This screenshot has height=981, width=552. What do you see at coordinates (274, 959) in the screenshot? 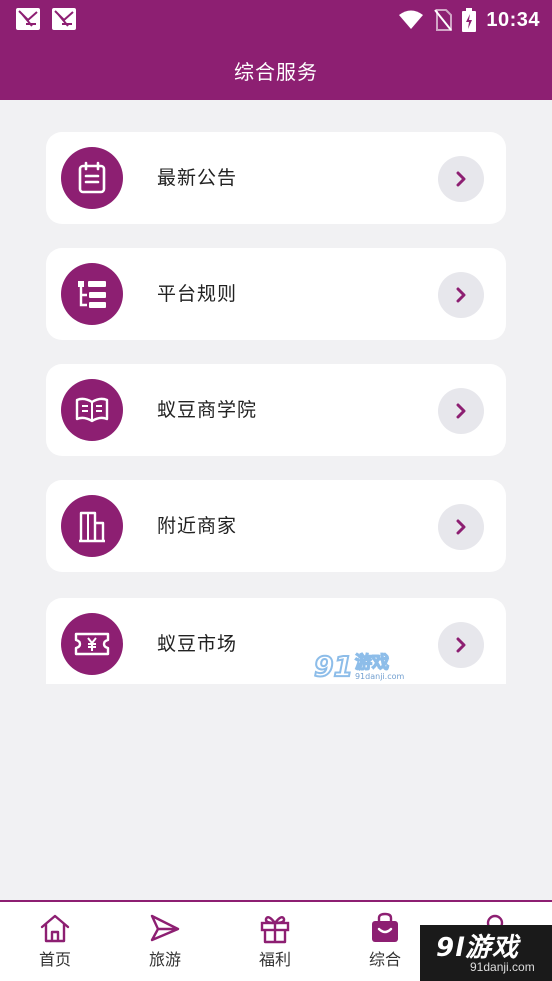
I see `tab-label: 福利` at bounding box center [274, 959].